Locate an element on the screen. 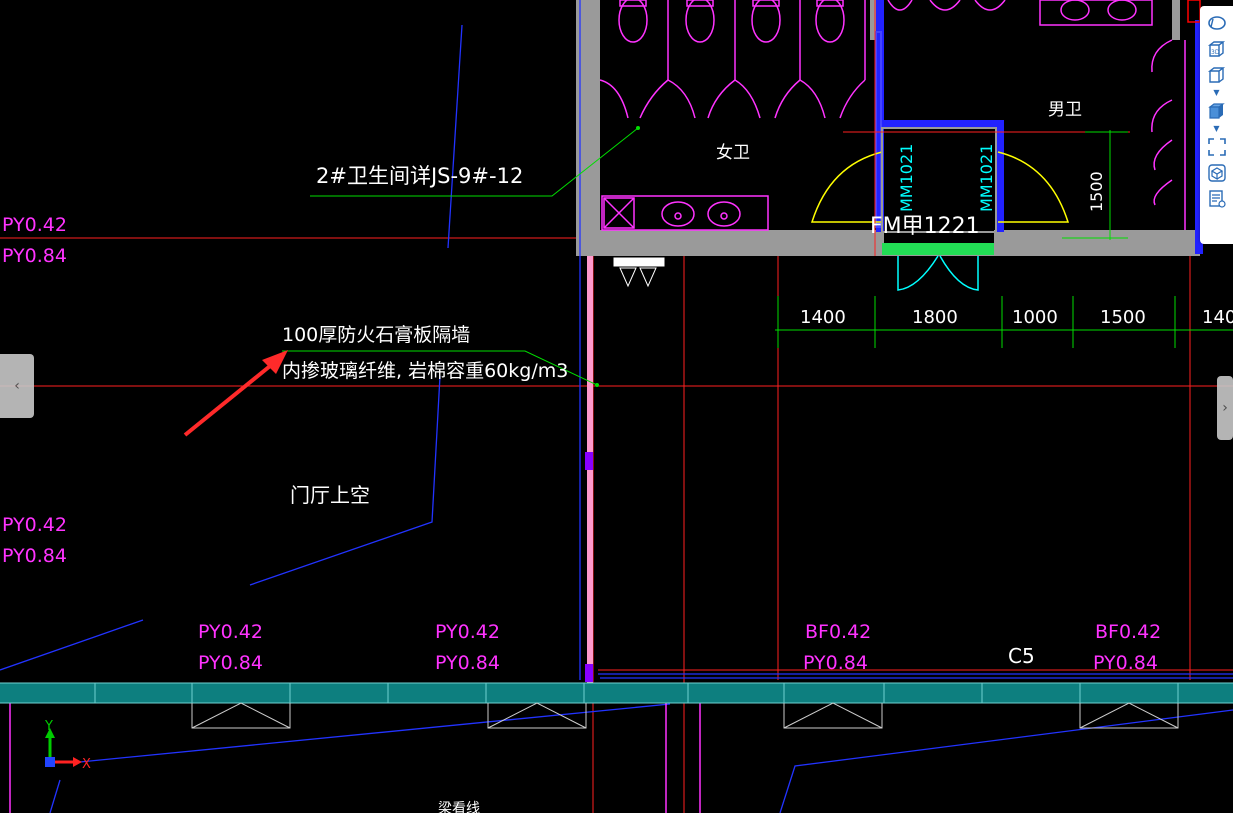 The width and height of the screenshot is (1233, 813). ucs-icon: Y X is located at coordinates (67, 745).